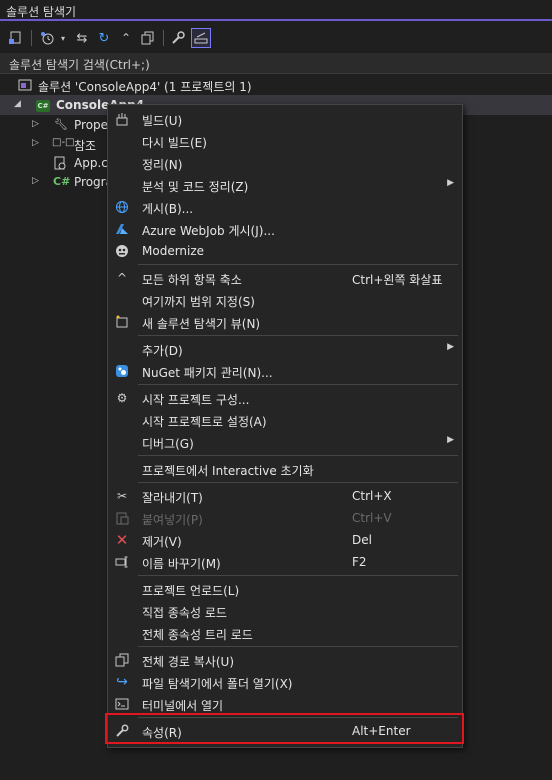 The width and height of the screenshot is (552, 780). I want to click on menu-item-label: 여기까지 범위 지정(S), so click(198, 302).